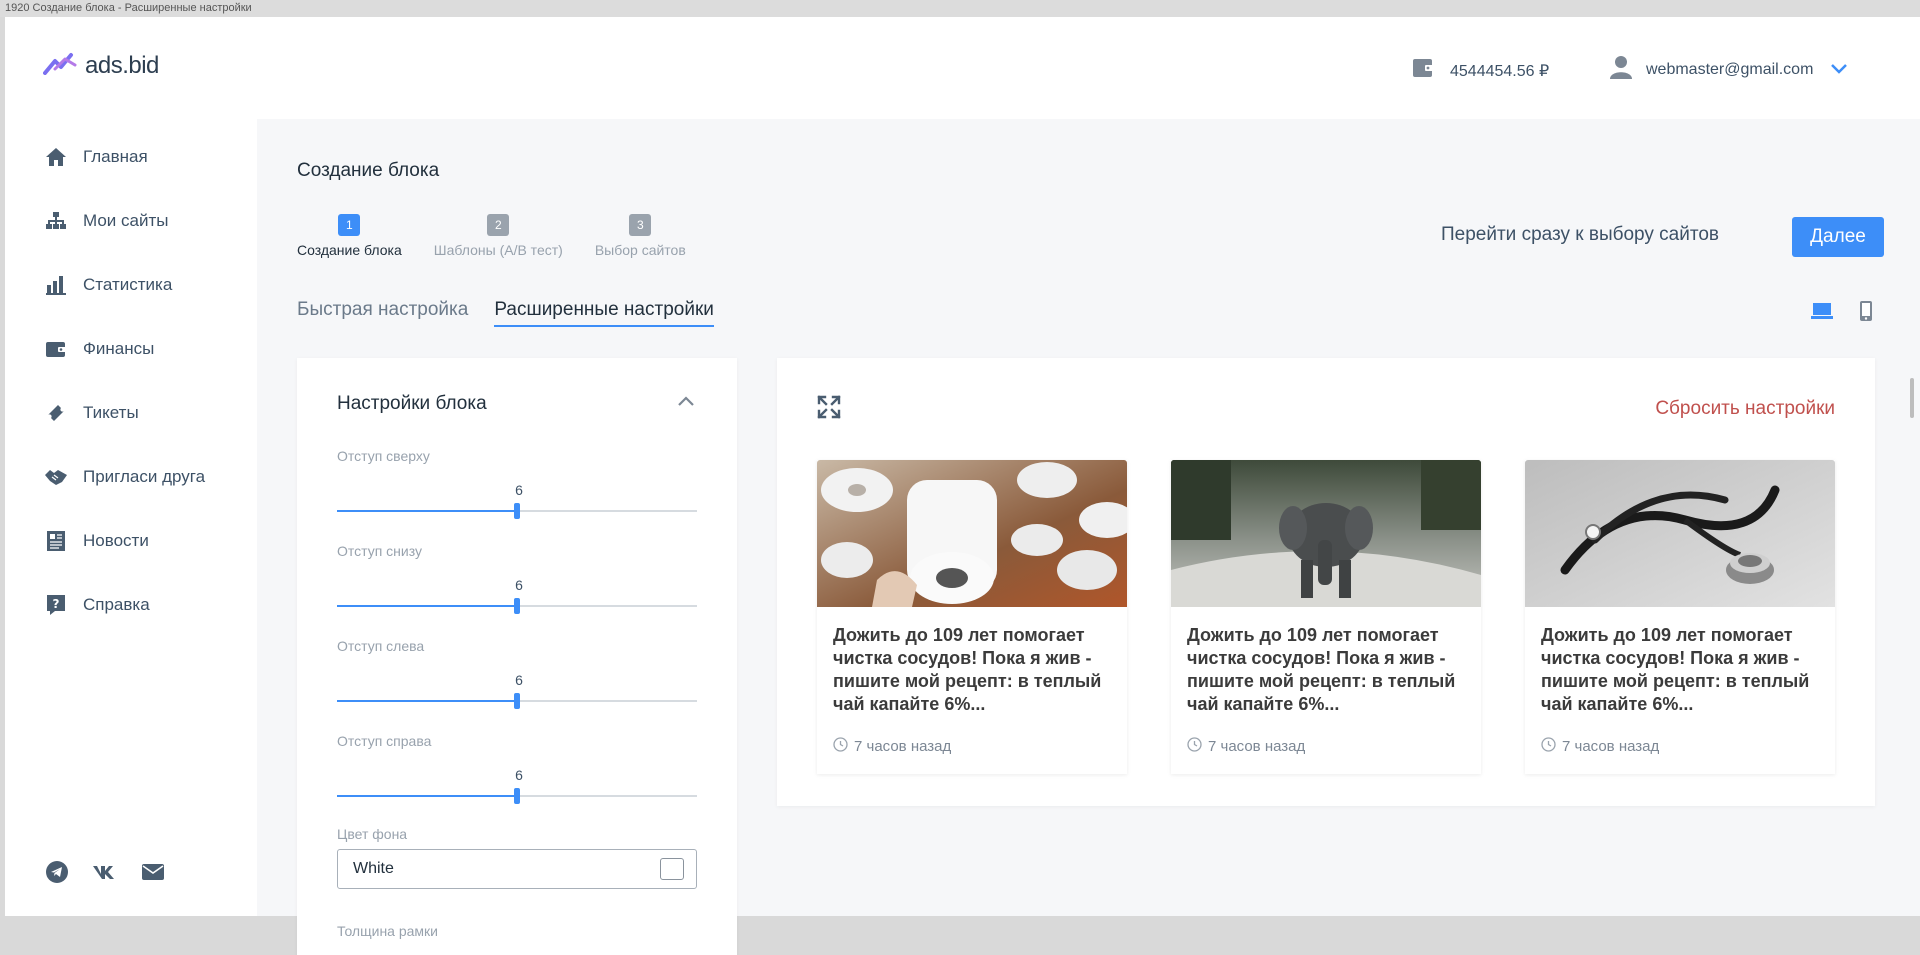 The height and width of the screenshot is (955, 1920). Describe the element at coordinates (1088, 68) in the screenshot. I see `top-bar: 4544454.56 ₽ webmaster@gmail.com` at that location.